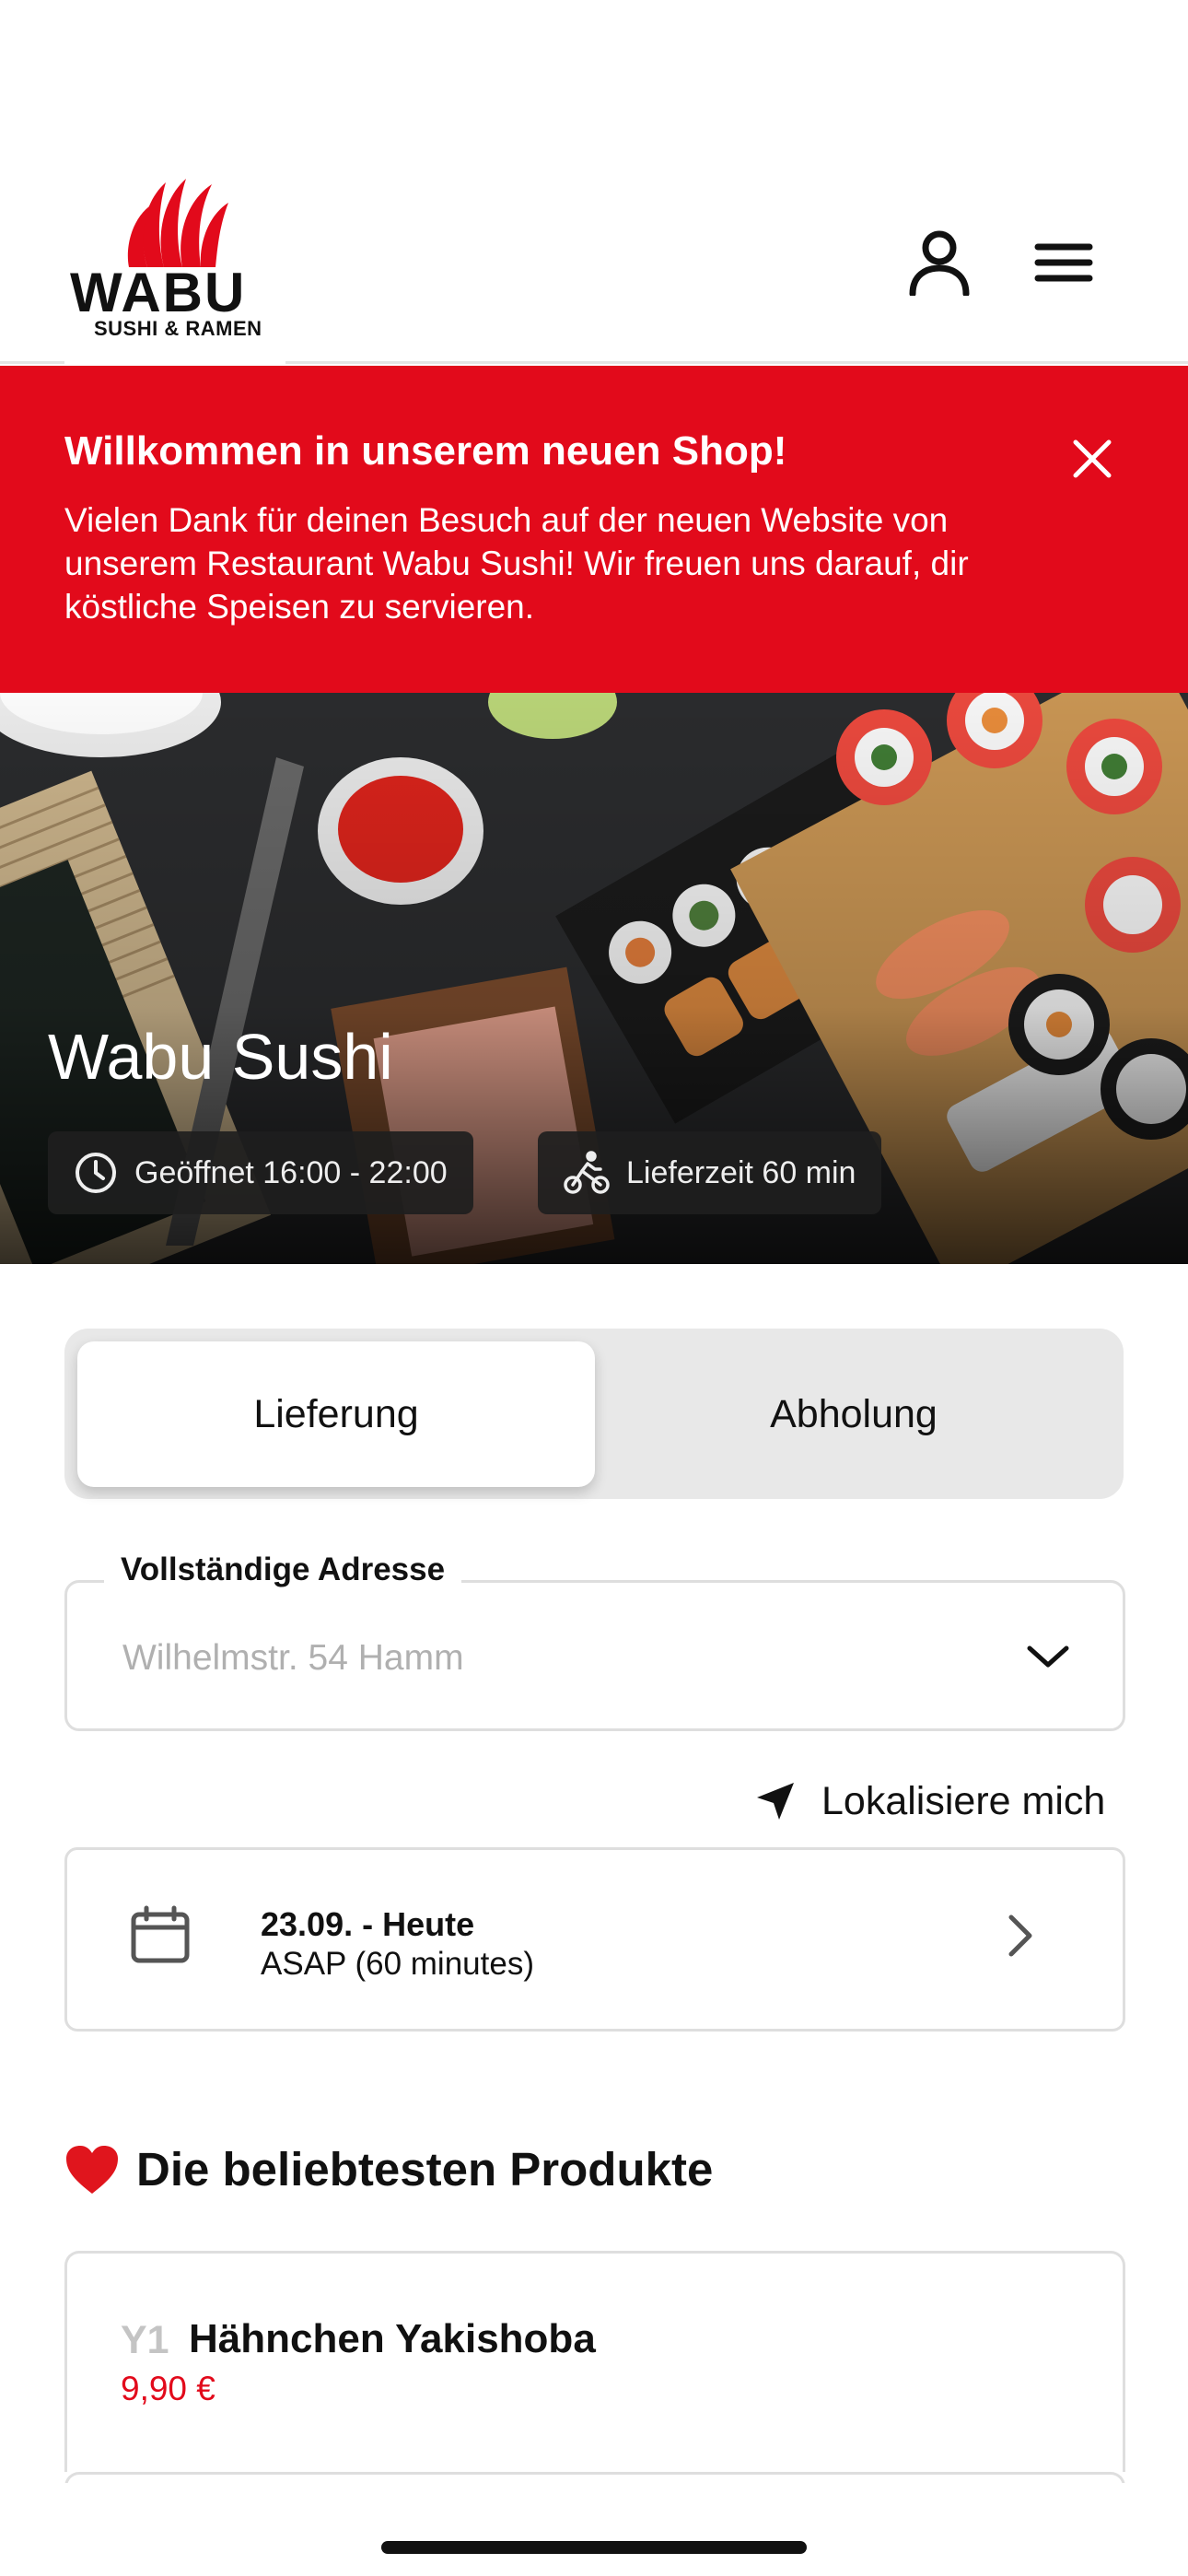 Image resolution: width=1188 pixels, height=2576 pixels. What do you see at coordinates (178, 328) in the screenshot?
I see `logo-subtitle: SUSHI & RAMEN` at bounding box center [178, 328].